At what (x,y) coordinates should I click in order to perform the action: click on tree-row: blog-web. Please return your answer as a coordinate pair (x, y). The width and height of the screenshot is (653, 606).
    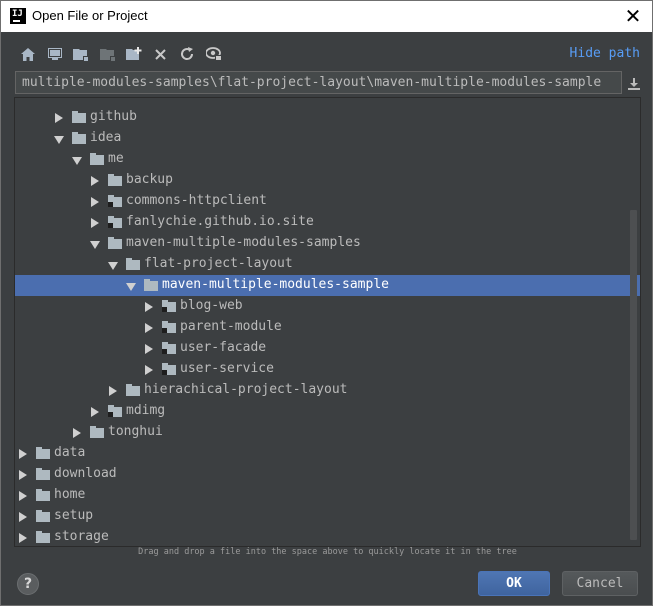
    Looking at the image, I should click on (327, 306).